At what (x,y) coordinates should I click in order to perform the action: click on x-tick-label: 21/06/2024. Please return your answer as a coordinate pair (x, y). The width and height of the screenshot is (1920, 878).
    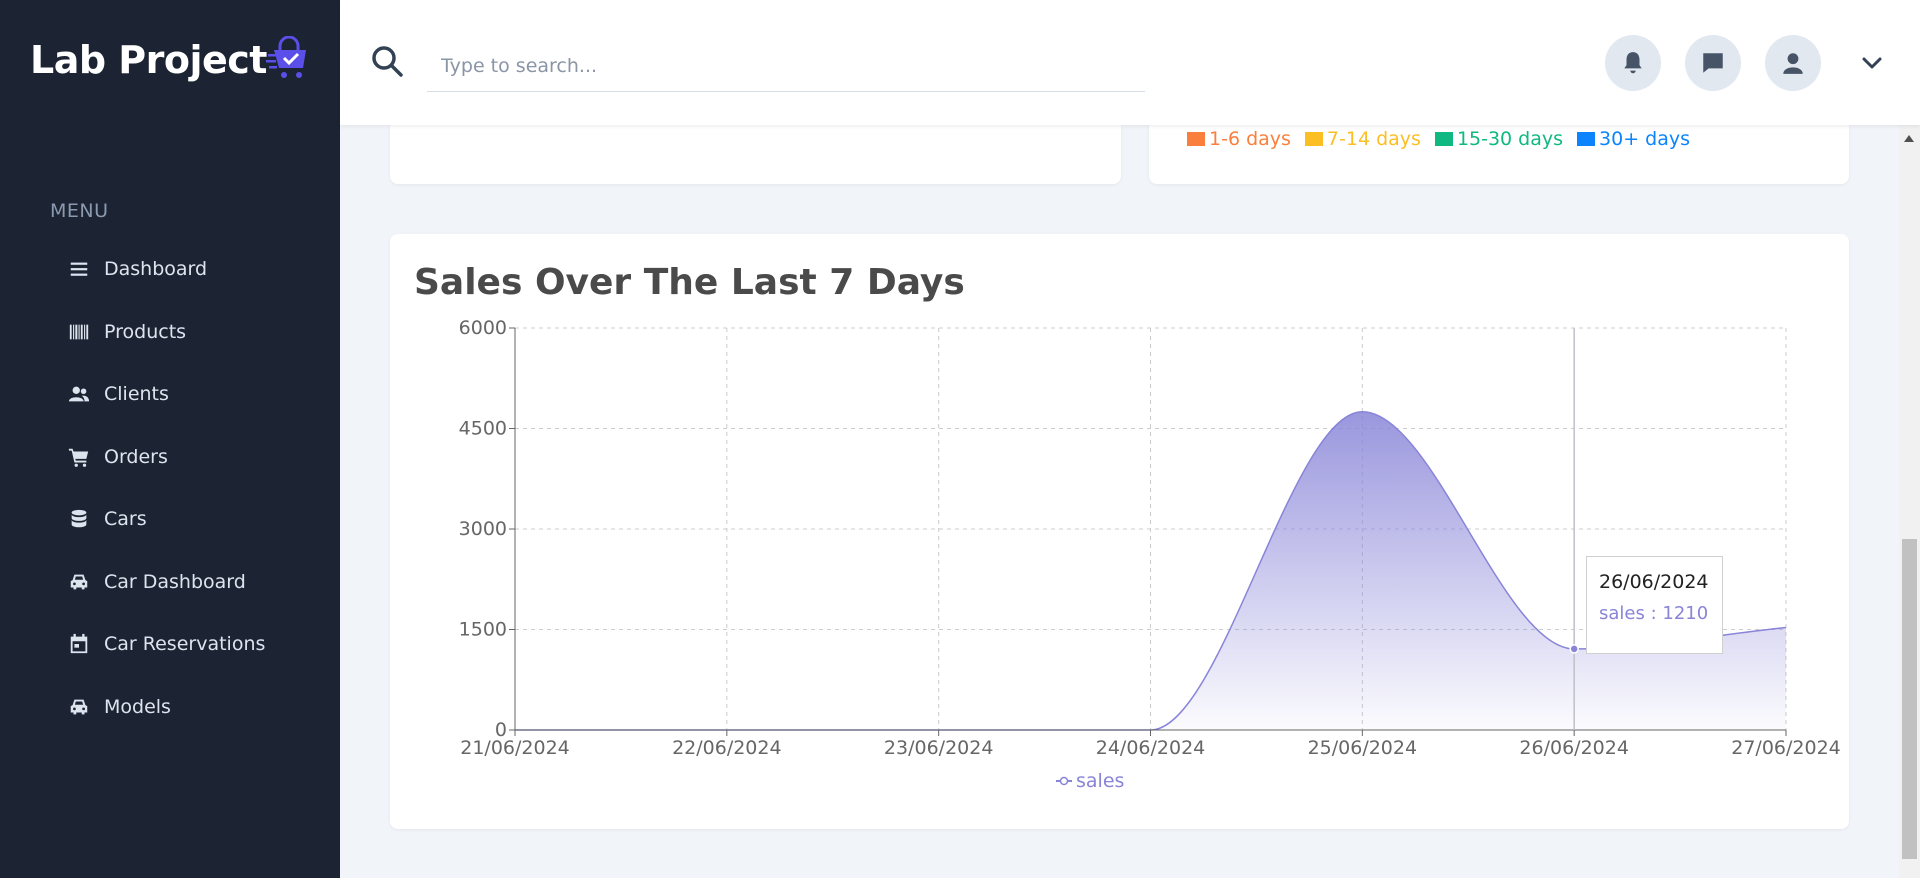
    Looking at the image, I should click on (515, 748).